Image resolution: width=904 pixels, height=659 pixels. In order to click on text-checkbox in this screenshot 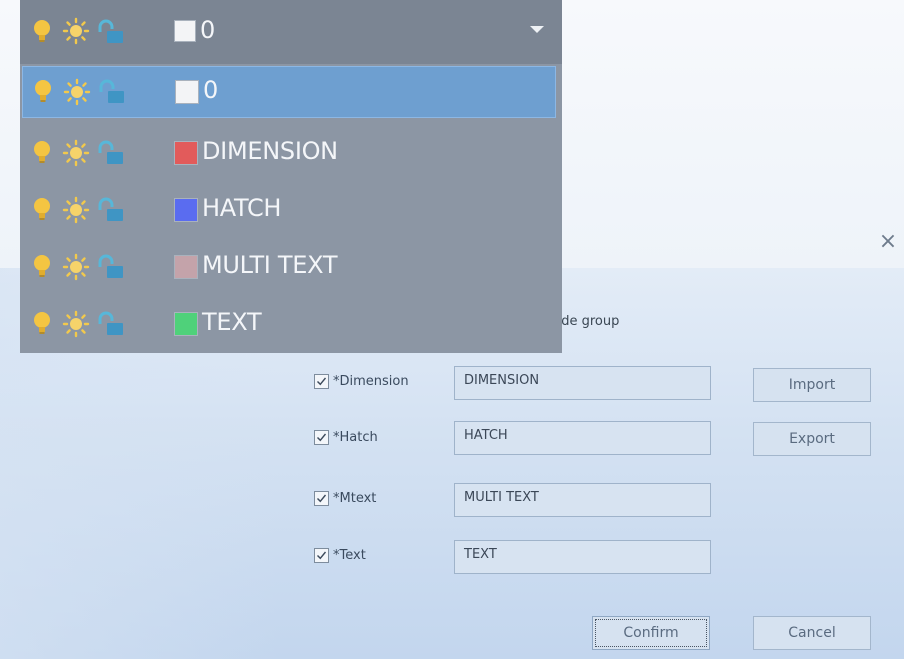, I will do `click(321, 555)`.